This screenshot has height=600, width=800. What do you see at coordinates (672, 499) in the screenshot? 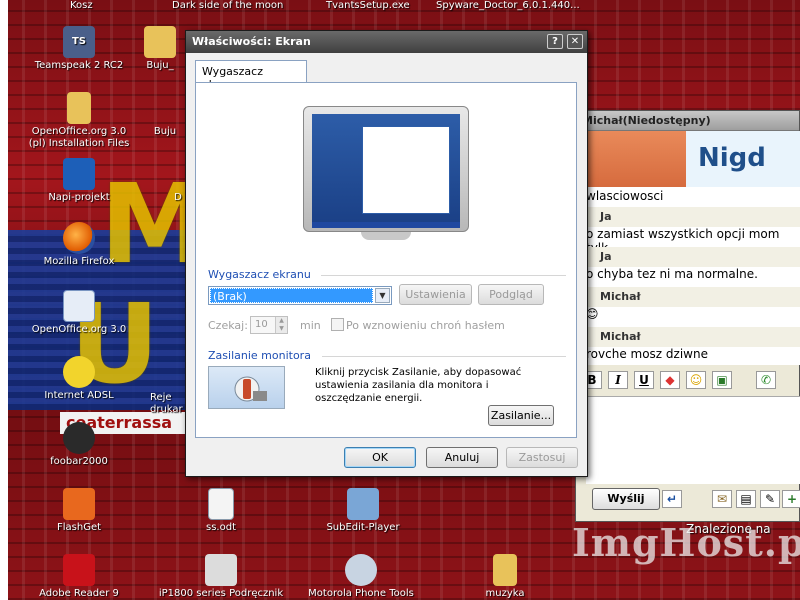
I see `enter-icon: ↵` at bounding box center [672, 499].